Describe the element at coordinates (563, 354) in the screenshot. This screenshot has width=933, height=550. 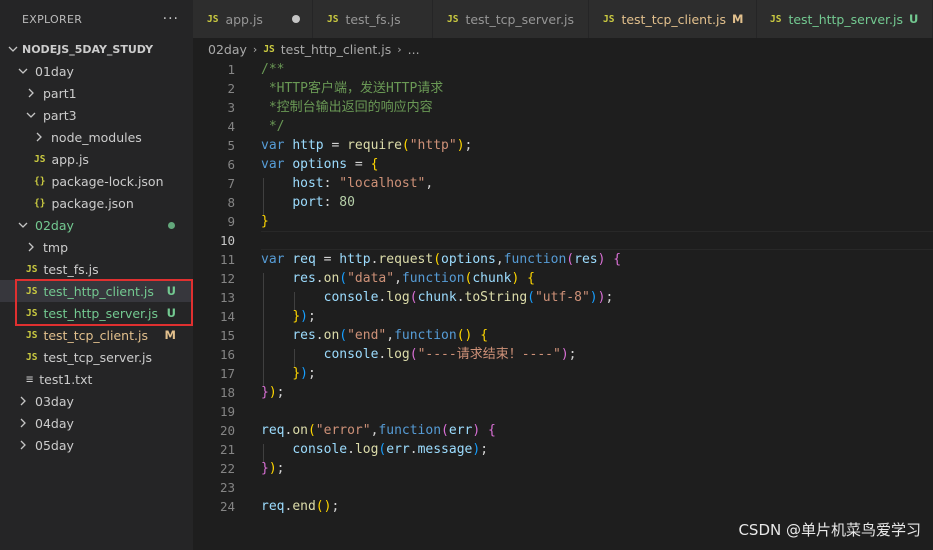
I see `code-line: 16 console.log("----请求结束！----");` at that location.